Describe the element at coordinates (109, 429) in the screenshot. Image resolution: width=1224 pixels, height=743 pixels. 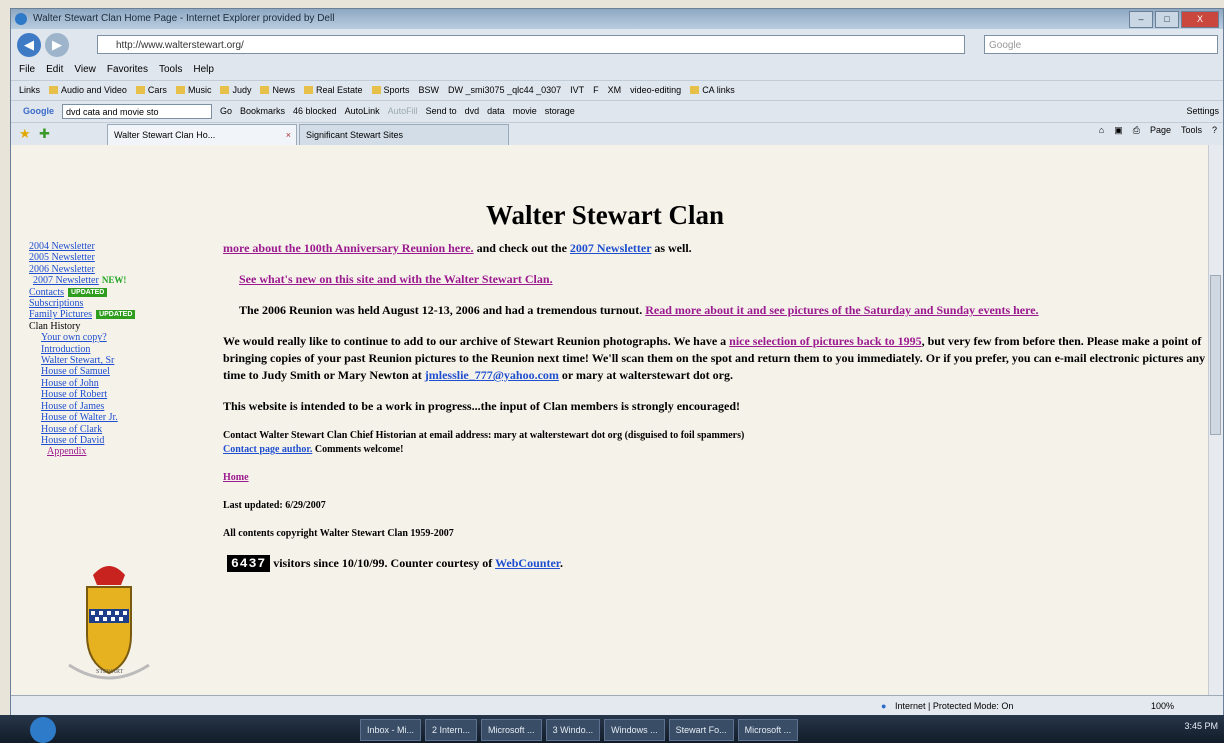
I see `nav-house-of-clark: House of Clark` at that location.